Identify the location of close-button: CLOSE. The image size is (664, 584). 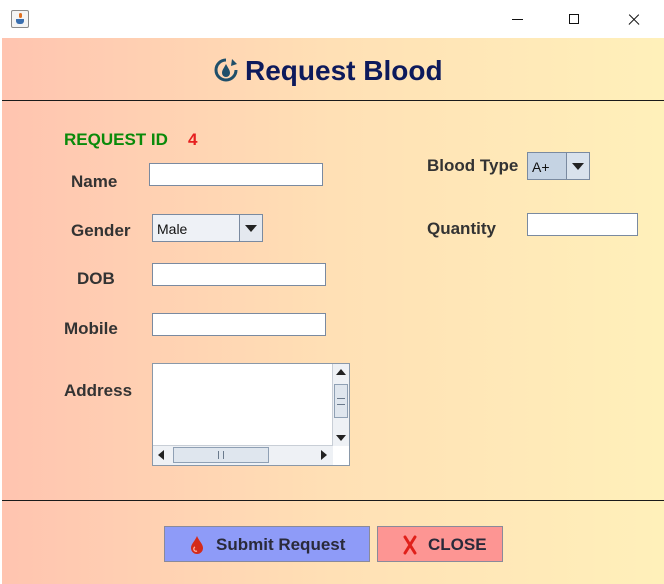
(440, 544).